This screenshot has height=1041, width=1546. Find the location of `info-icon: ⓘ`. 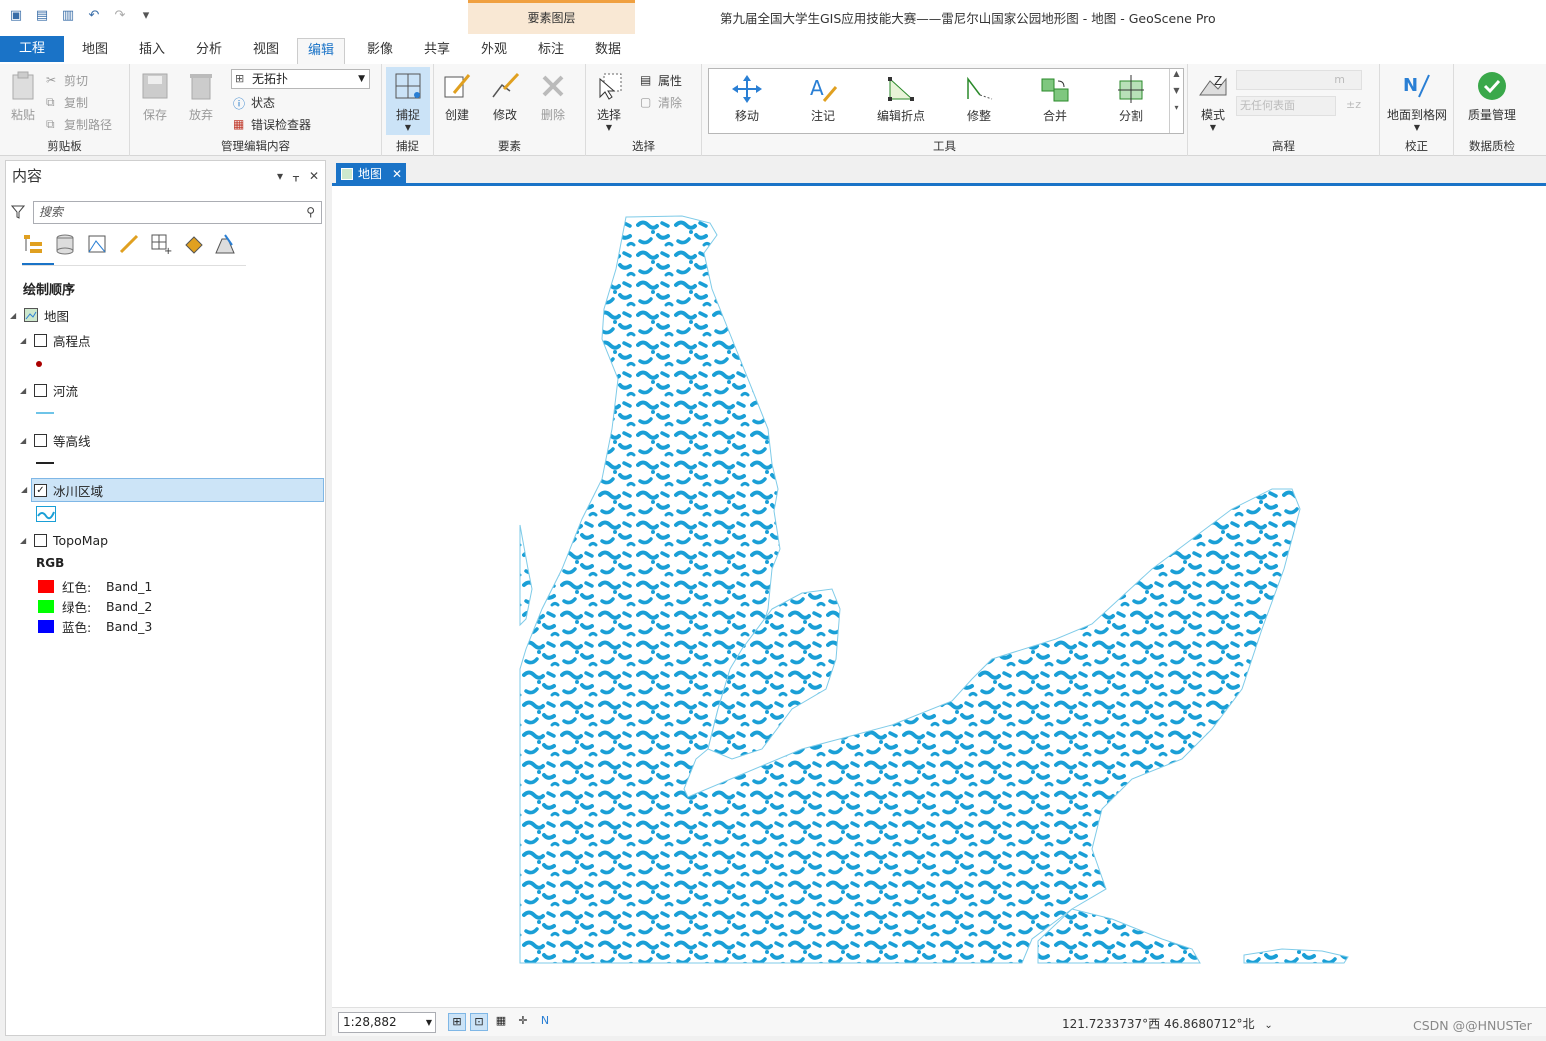

info-icon: ⓘ is located at coordinates (239, 104).